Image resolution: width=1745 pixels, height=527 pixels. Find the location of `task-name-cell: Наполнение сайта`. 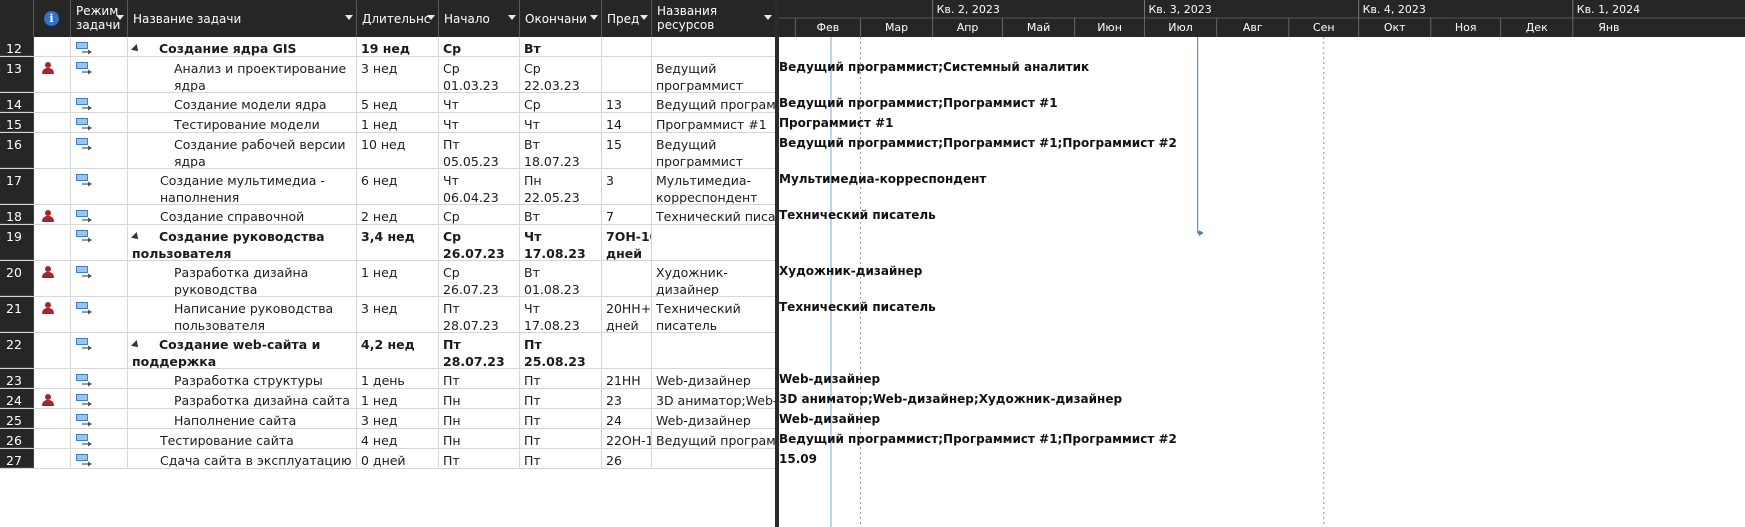

task-name-cell: Наполнение сайта is located at coordinates (242, 418).